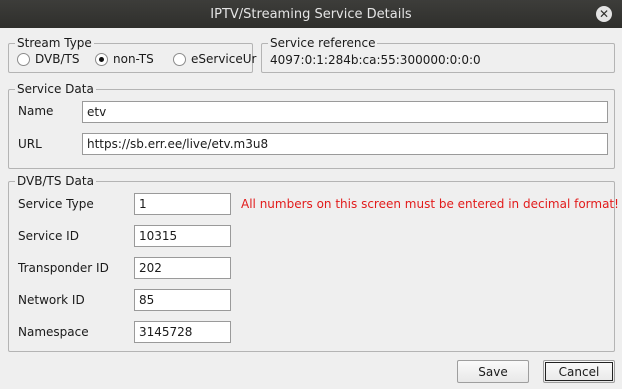 The height and width of the screenshot is (389, 622). Describe the element at coordinates (182, 268) in the screenshot. I see `transponder-id-input: 202` at that location.